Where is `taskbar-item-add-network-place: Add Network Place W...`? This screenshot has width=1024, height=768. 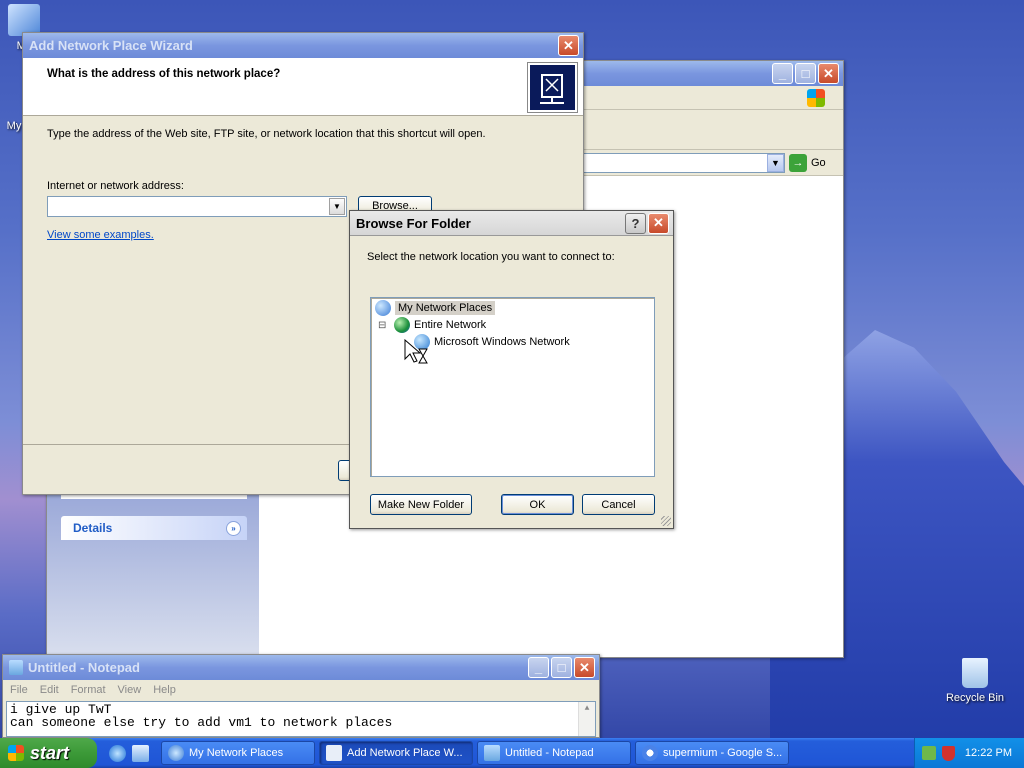
taskbar-item-add-network-place: Add Network Place W... is located at coordinates (396, 753).